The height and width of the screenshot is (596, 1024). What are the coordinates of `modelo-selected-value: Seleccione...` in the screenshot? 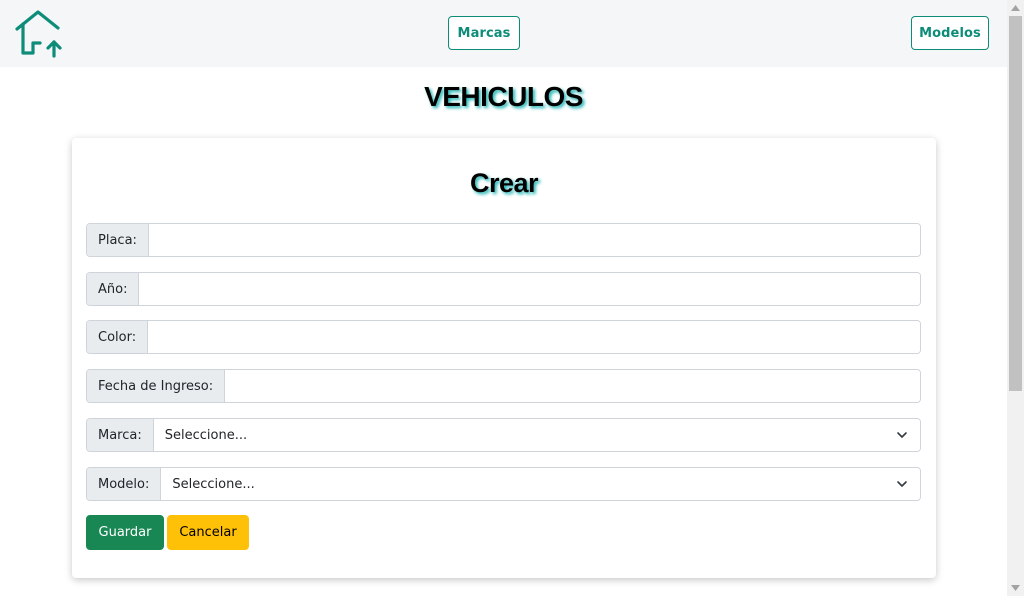 It's located at (213, 484).